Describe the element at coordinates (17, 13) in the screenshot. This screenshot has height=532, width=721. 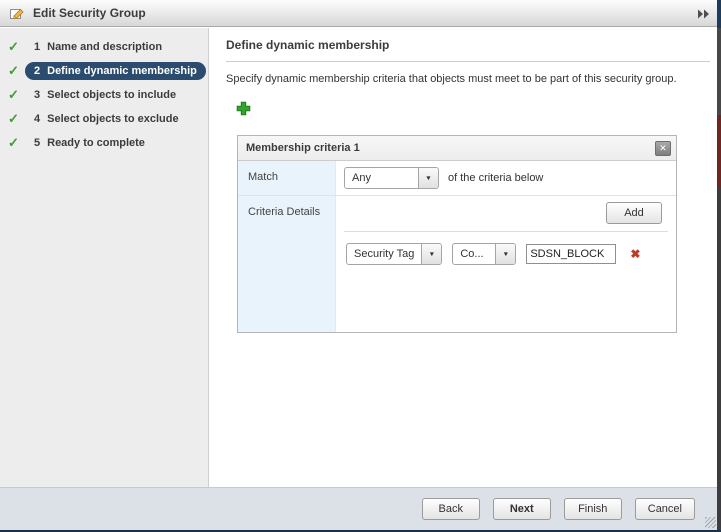
I see `edit-icon` at that location.